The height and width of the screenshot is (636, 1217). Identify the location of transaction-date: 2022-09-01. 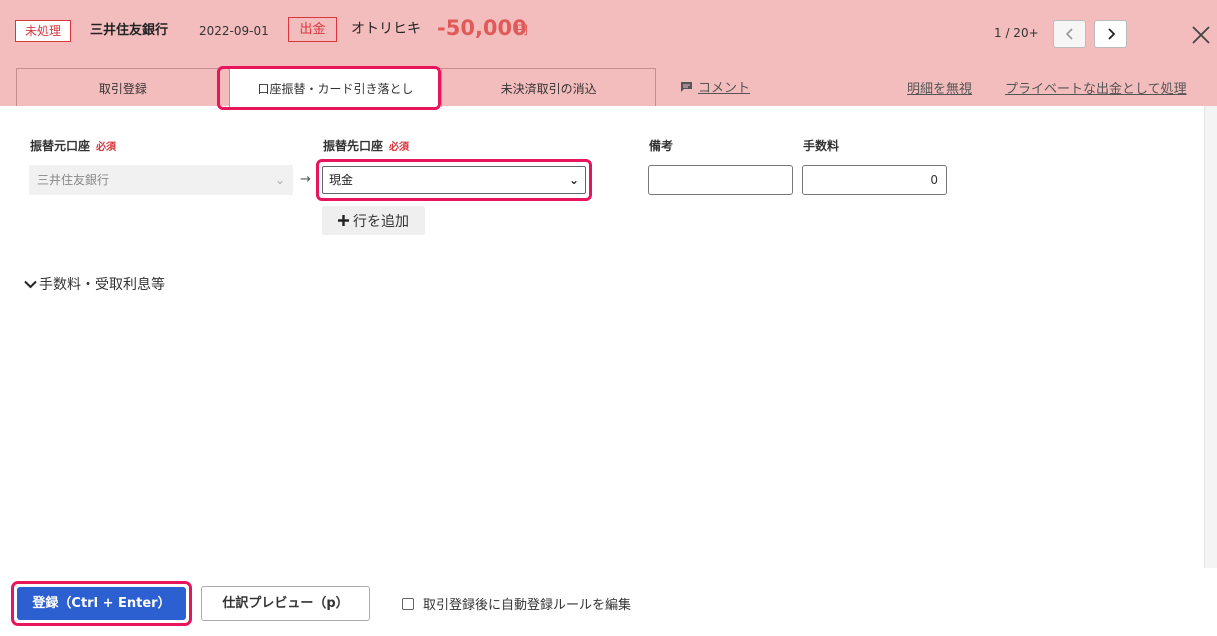
(234, 31).